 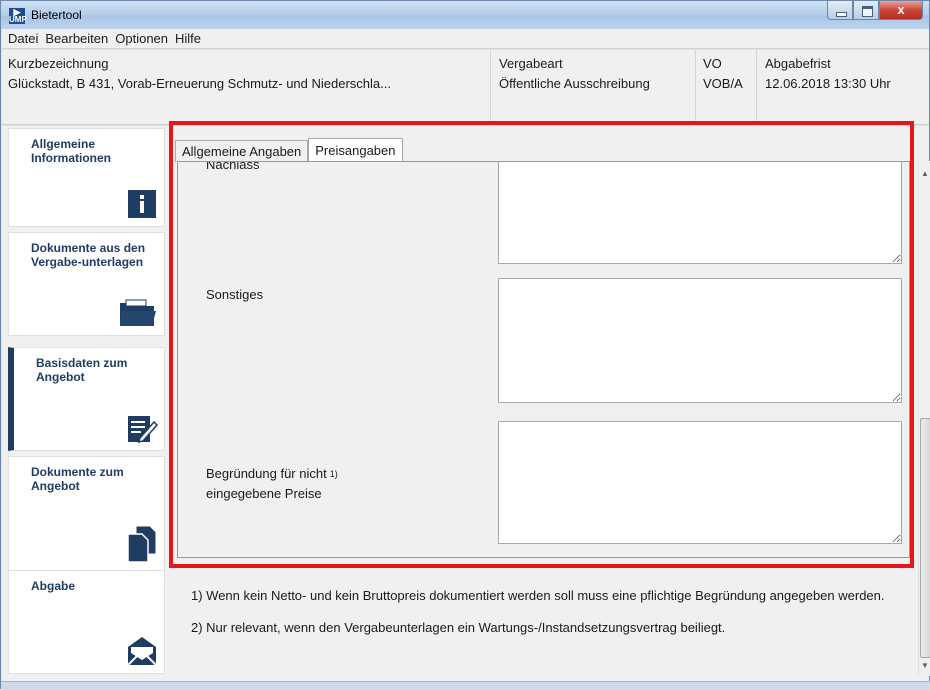 I want to click on menu-bearbeiten: Bearbeiten, so click(x=77, y=38).